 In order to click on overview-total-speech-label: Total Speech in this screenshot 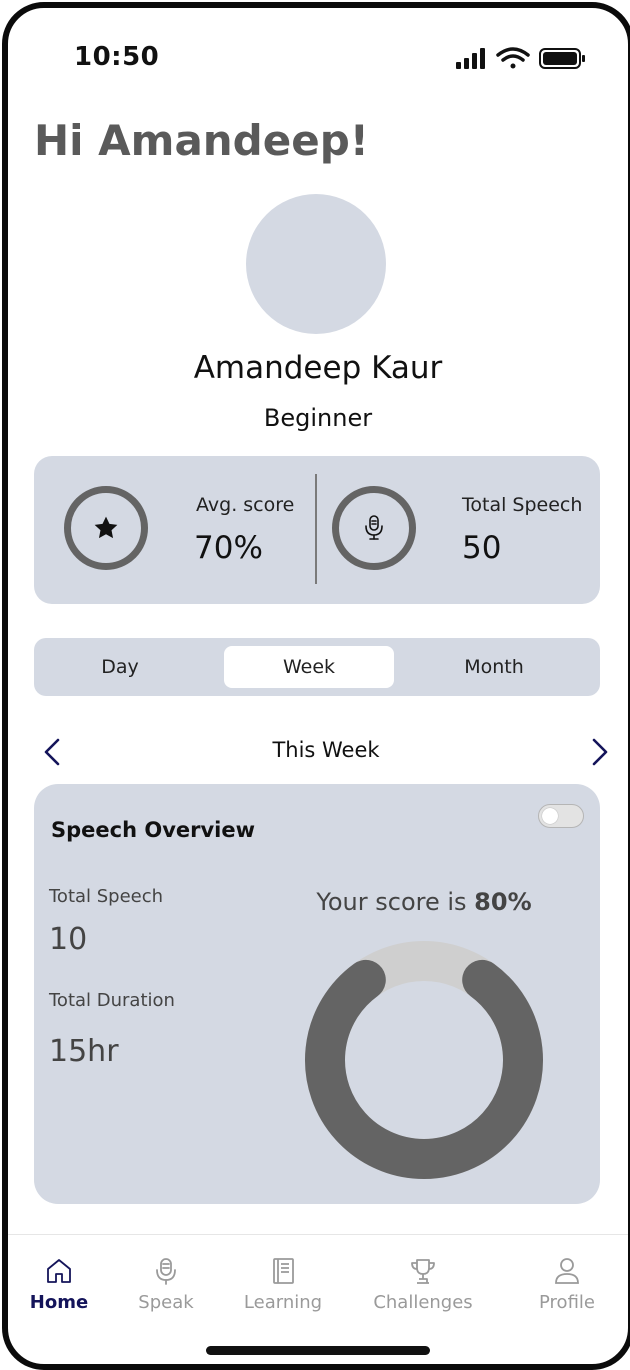, I will do `click(106, 896)`.